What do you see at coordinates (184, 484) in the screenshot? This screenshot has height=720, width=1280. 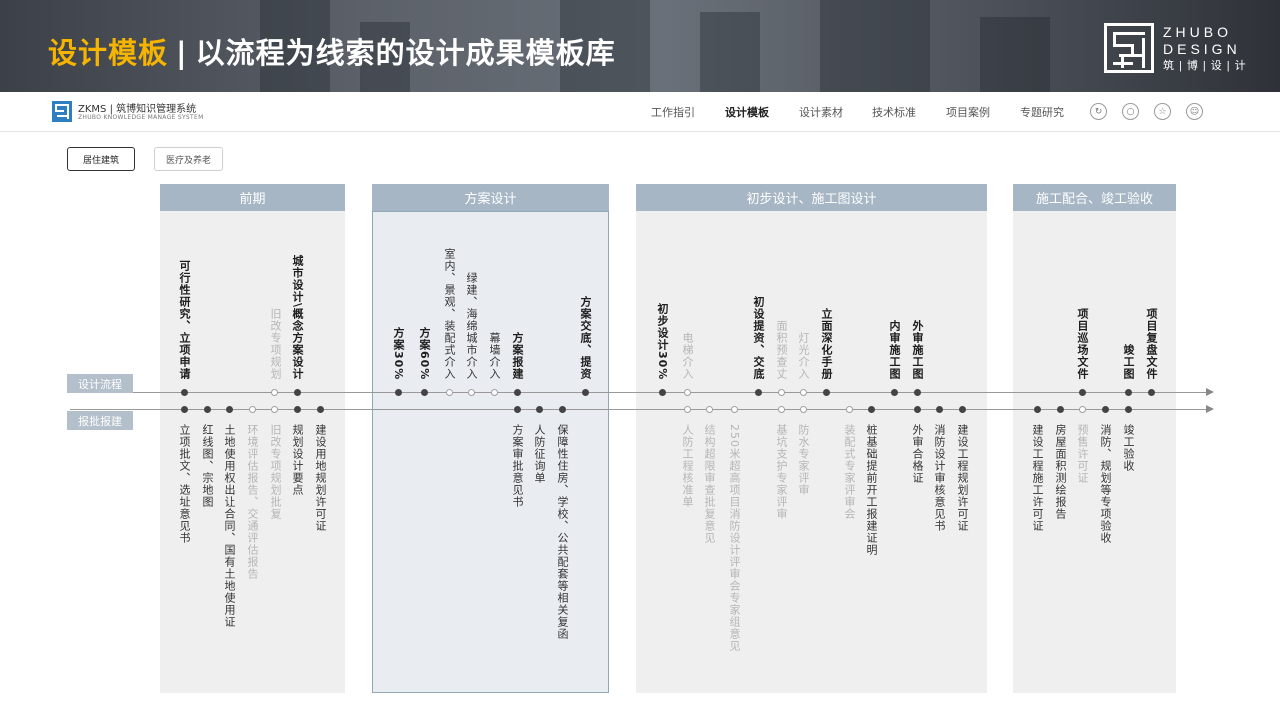 I see `approval-item: 立项批文、选址意见书` at bounding box center [184, 484].